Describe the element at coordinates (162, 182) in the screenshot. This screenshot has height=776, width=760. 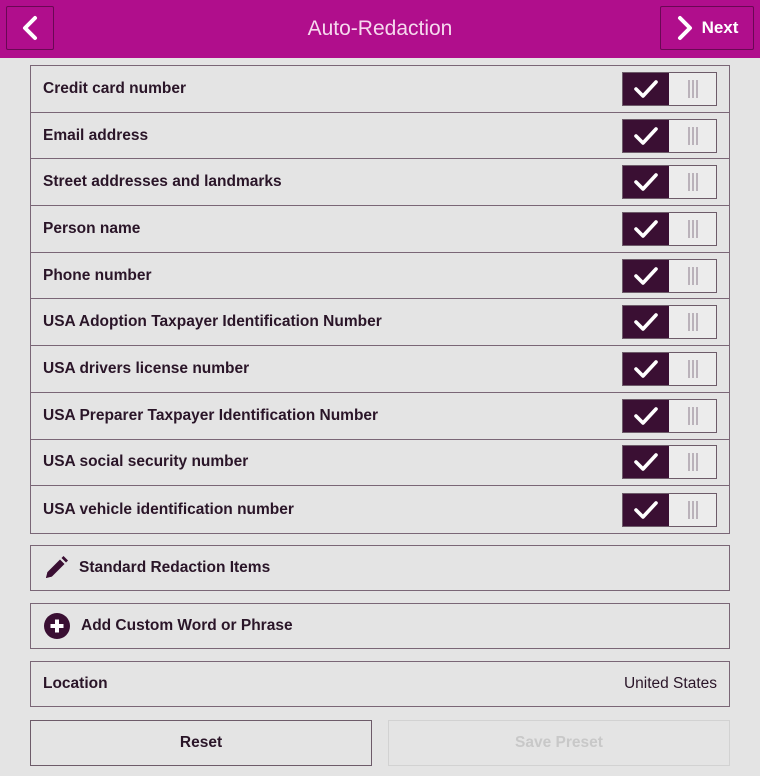
I see `redaction-item-label: Street addresses and landmarks` at that location.